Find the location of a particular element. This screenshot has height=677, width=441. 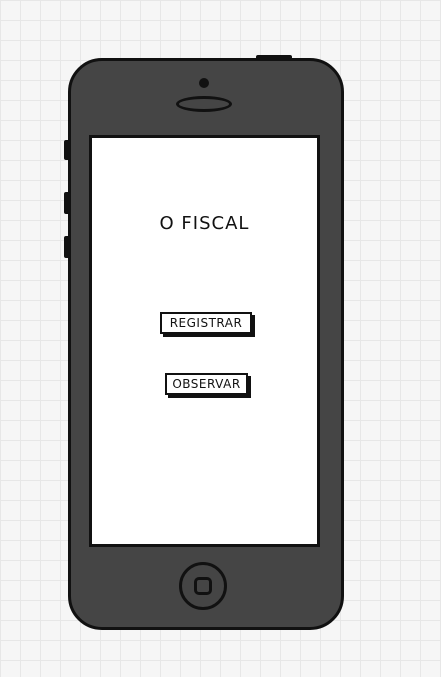

observar-button: OBSERVAR is located at coordinates (206, 384).